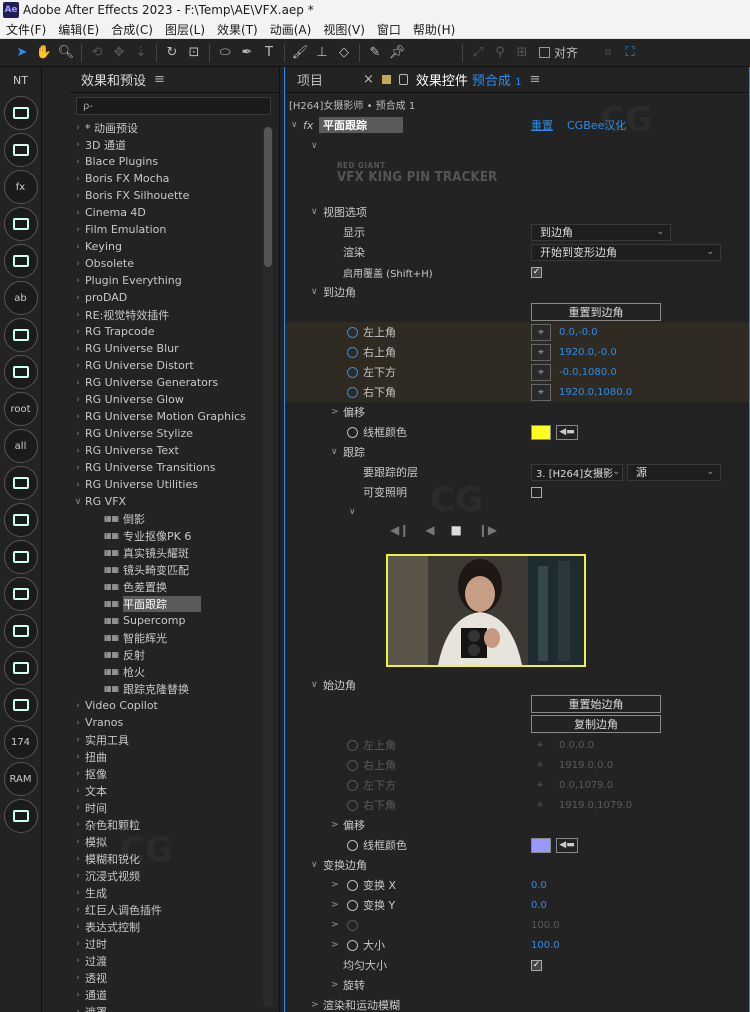 The image size is (750, 1012). What do you see at coordinates (166, 501) in the screenshot?
I see `effect-category: ∨ RG VFX` at bounding box center [166, 501].